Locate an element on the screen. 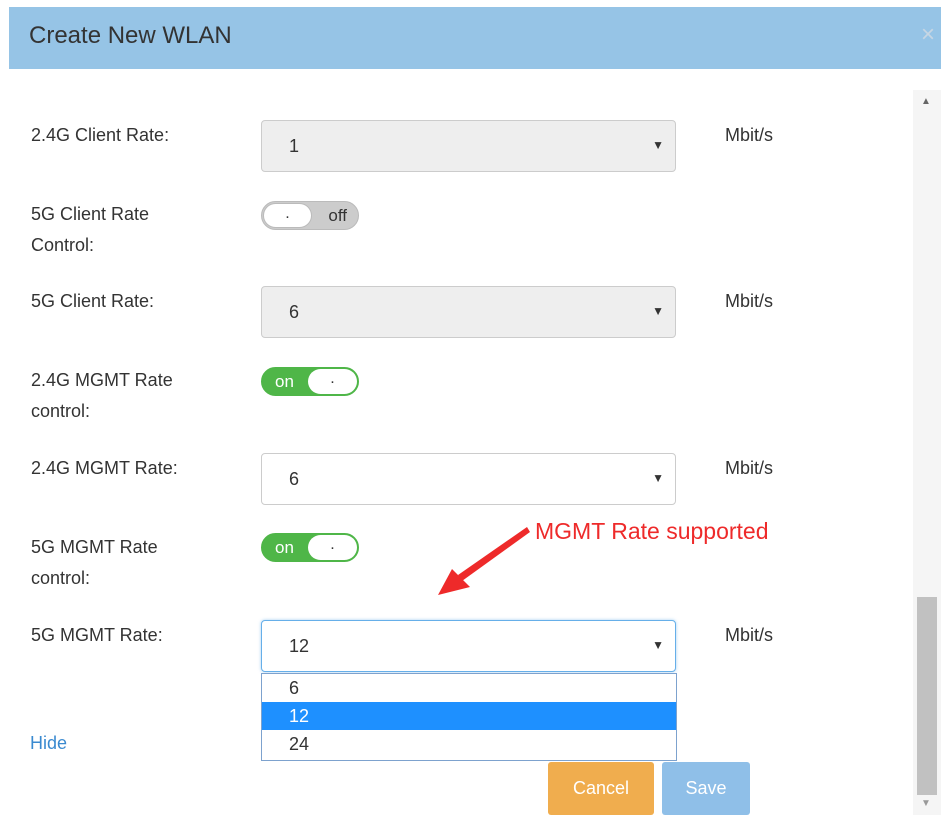 The height and width of the screenshot is (815, 941). client-rate-control-5g-label-line2: Control: is located at coordinates (63, 245).